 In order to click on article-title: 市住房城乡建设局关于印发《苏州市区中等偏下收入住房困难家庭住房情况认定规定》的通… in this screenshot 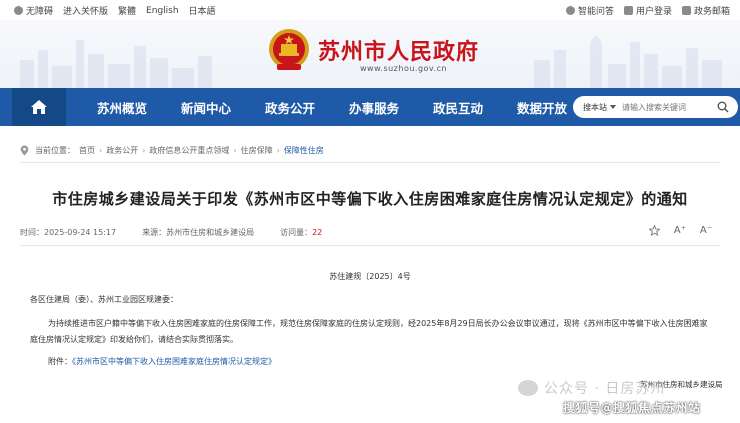, I will do `click(370, 199)`.